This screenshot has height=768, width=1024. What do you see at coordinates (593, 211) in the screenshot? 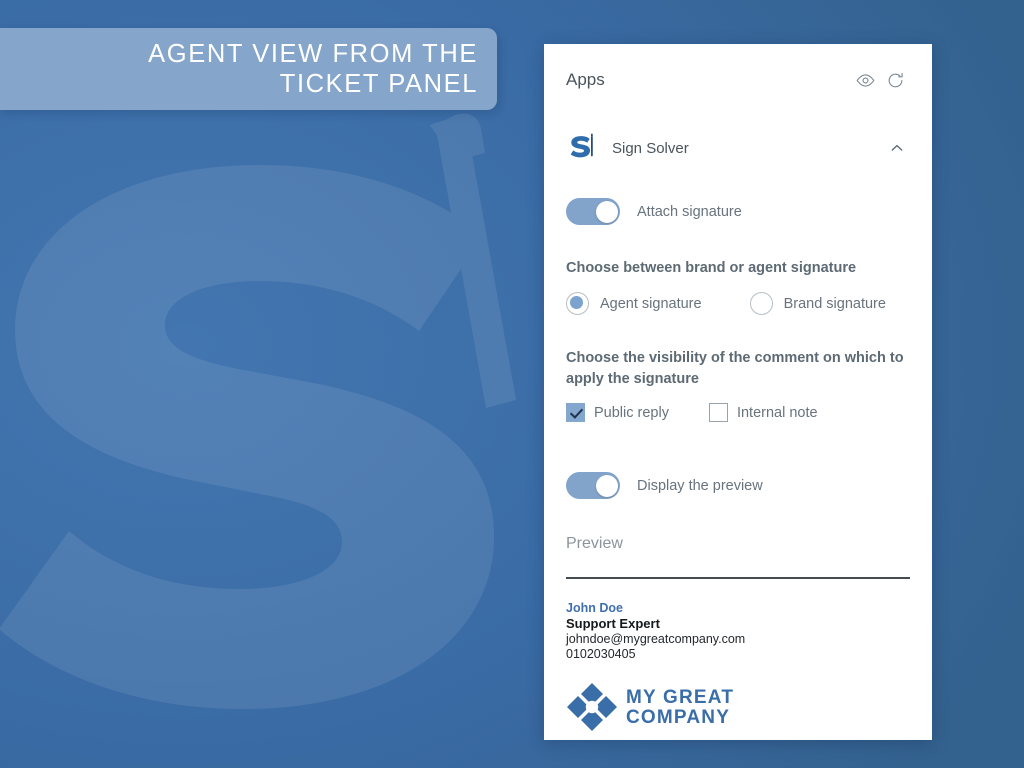
I see `attach-signature-toggle` at bounding box center [593, 211].